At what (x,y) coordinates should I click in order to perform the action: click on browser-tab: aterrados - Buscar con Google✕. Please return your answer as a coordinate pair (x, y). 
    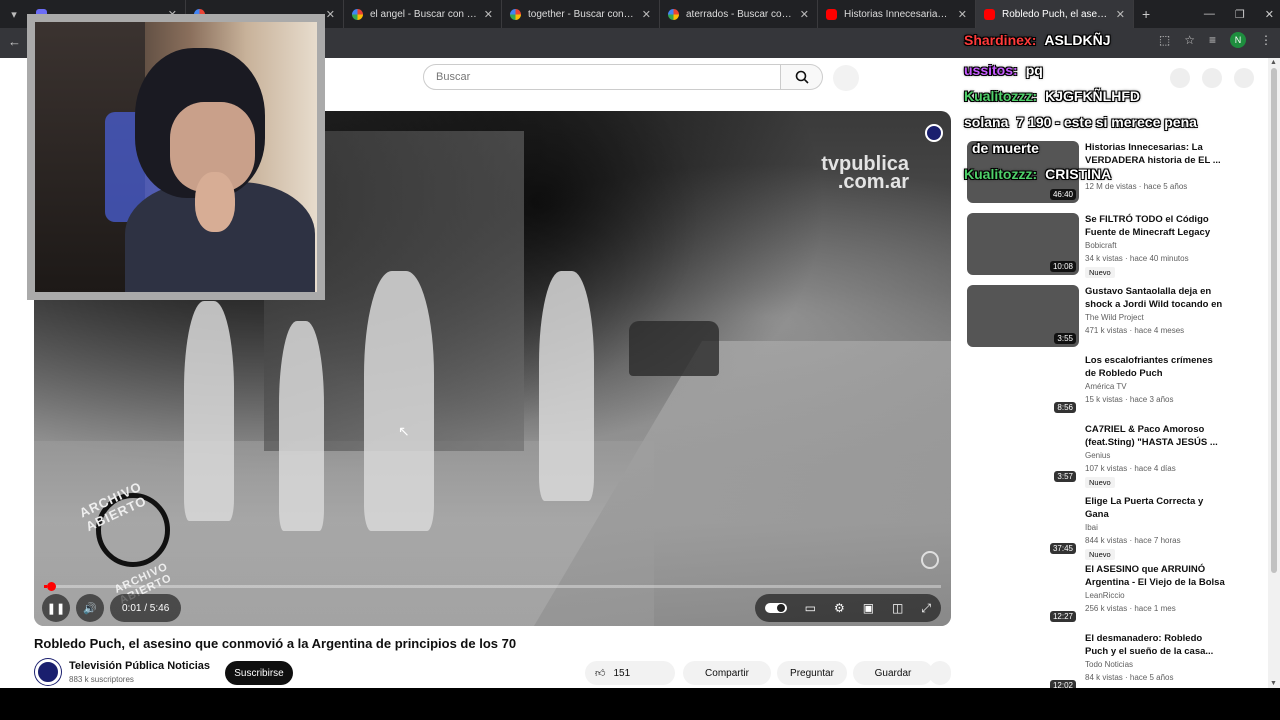
    Looking at the image, I should click on (739, 14).